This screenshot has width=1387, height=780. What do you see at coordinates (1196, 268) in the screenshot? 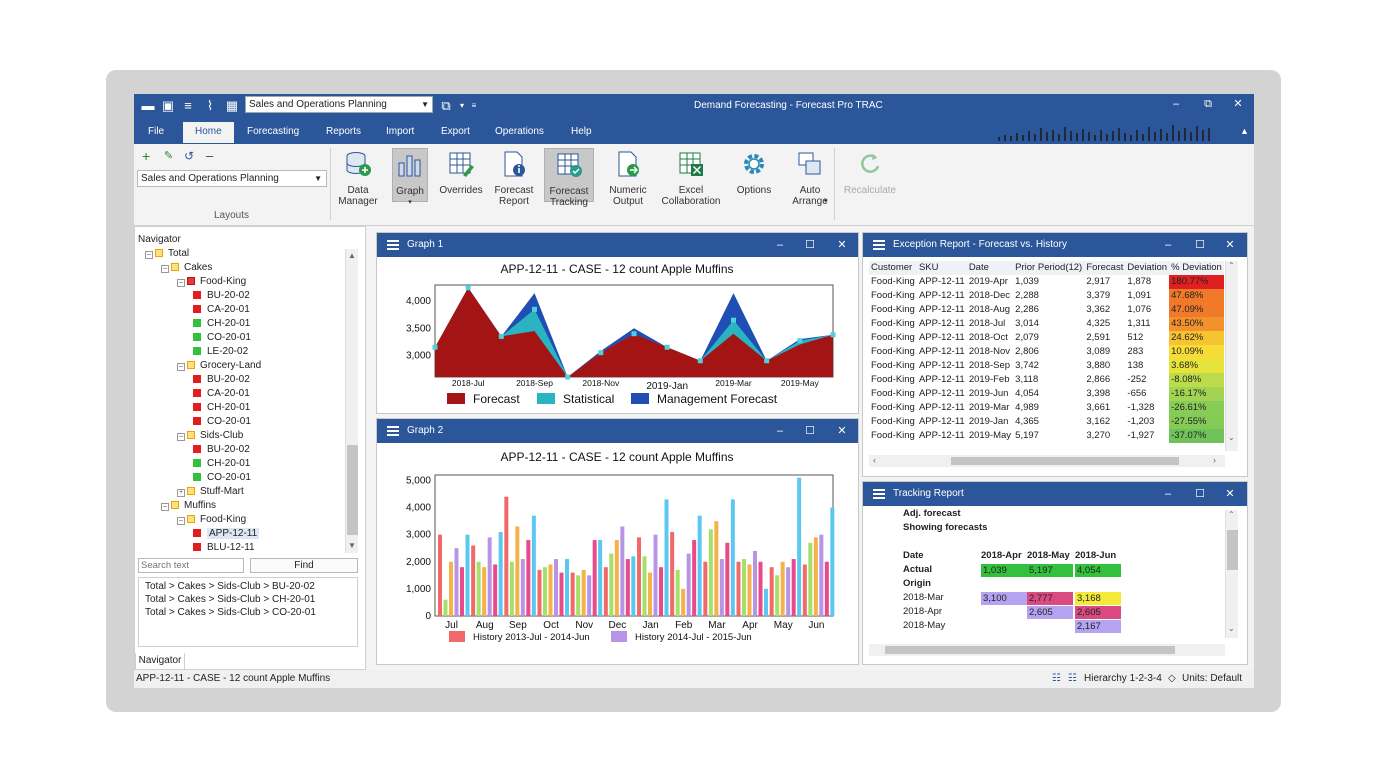
I see `column-header: % Deviation` at bounding box center [1196, 268].